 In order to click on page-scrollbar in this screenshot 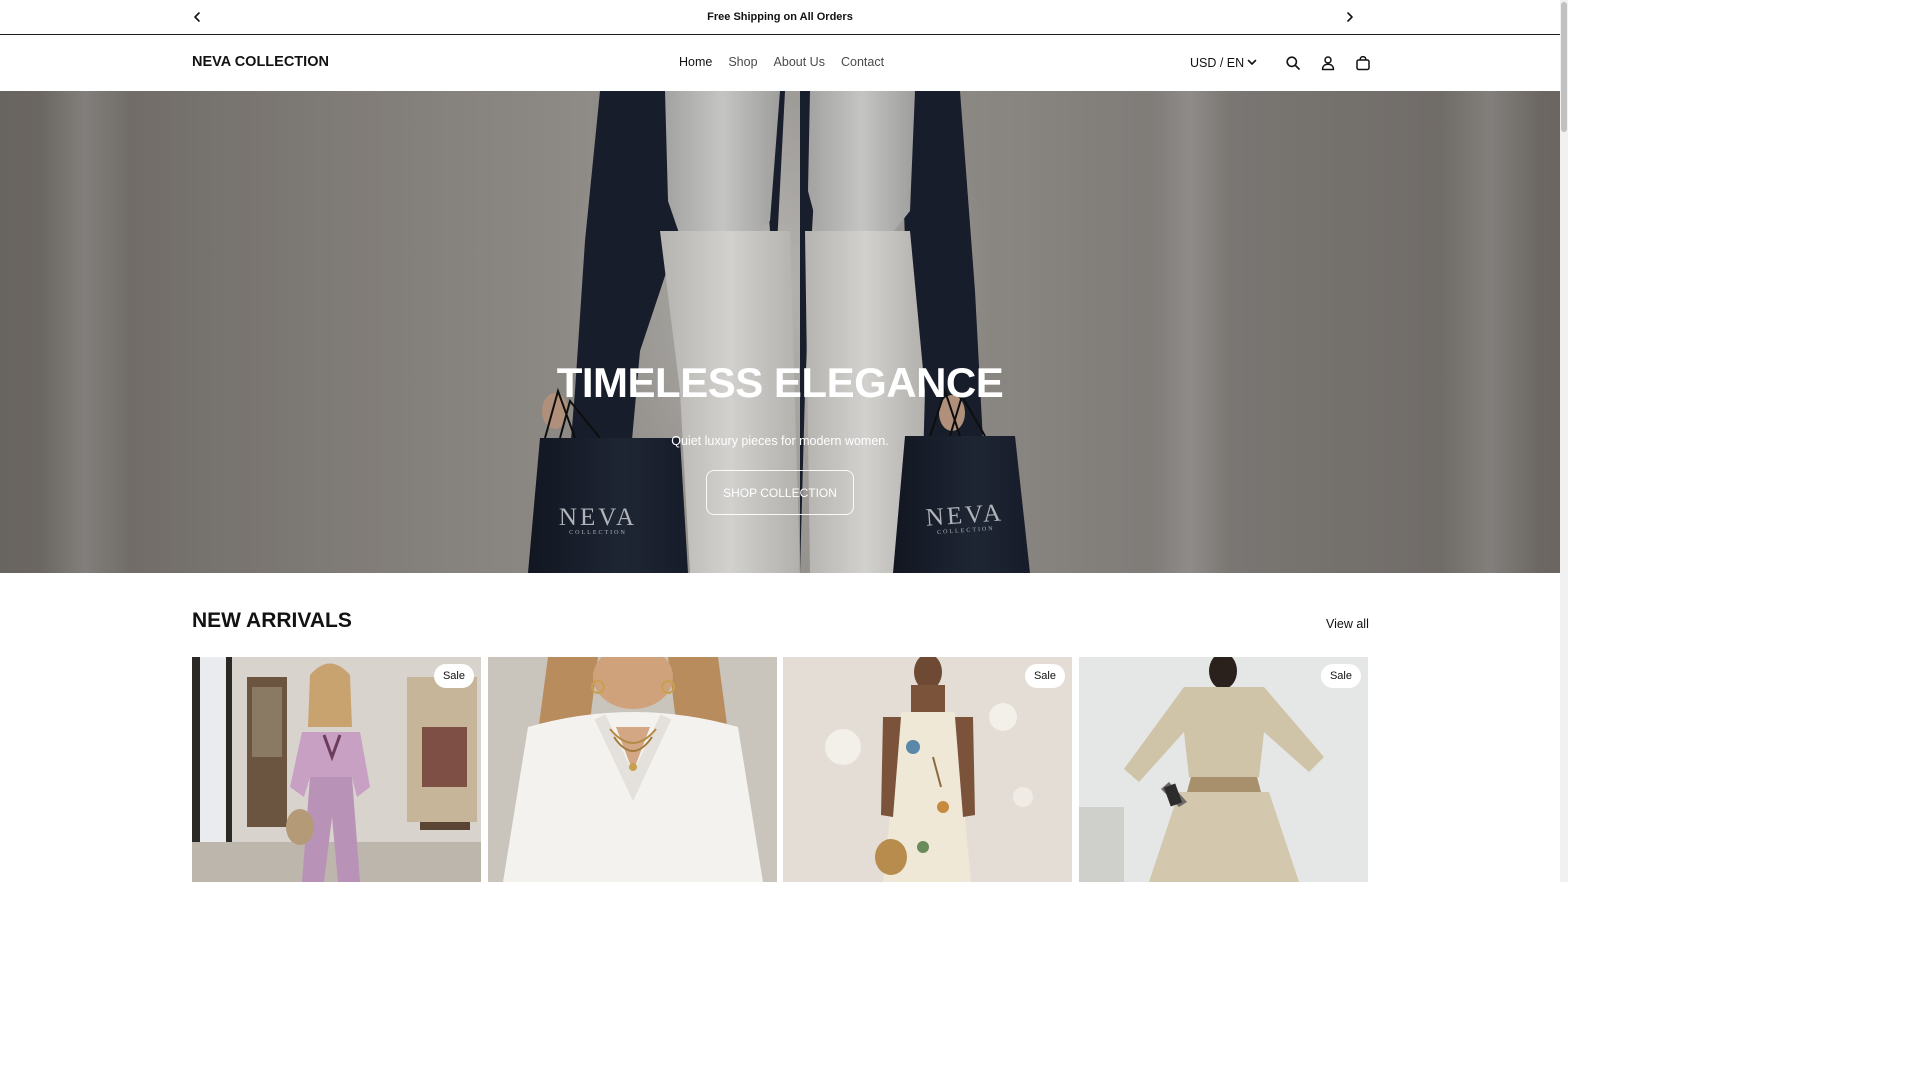, I will do `click(1564, 441)`.